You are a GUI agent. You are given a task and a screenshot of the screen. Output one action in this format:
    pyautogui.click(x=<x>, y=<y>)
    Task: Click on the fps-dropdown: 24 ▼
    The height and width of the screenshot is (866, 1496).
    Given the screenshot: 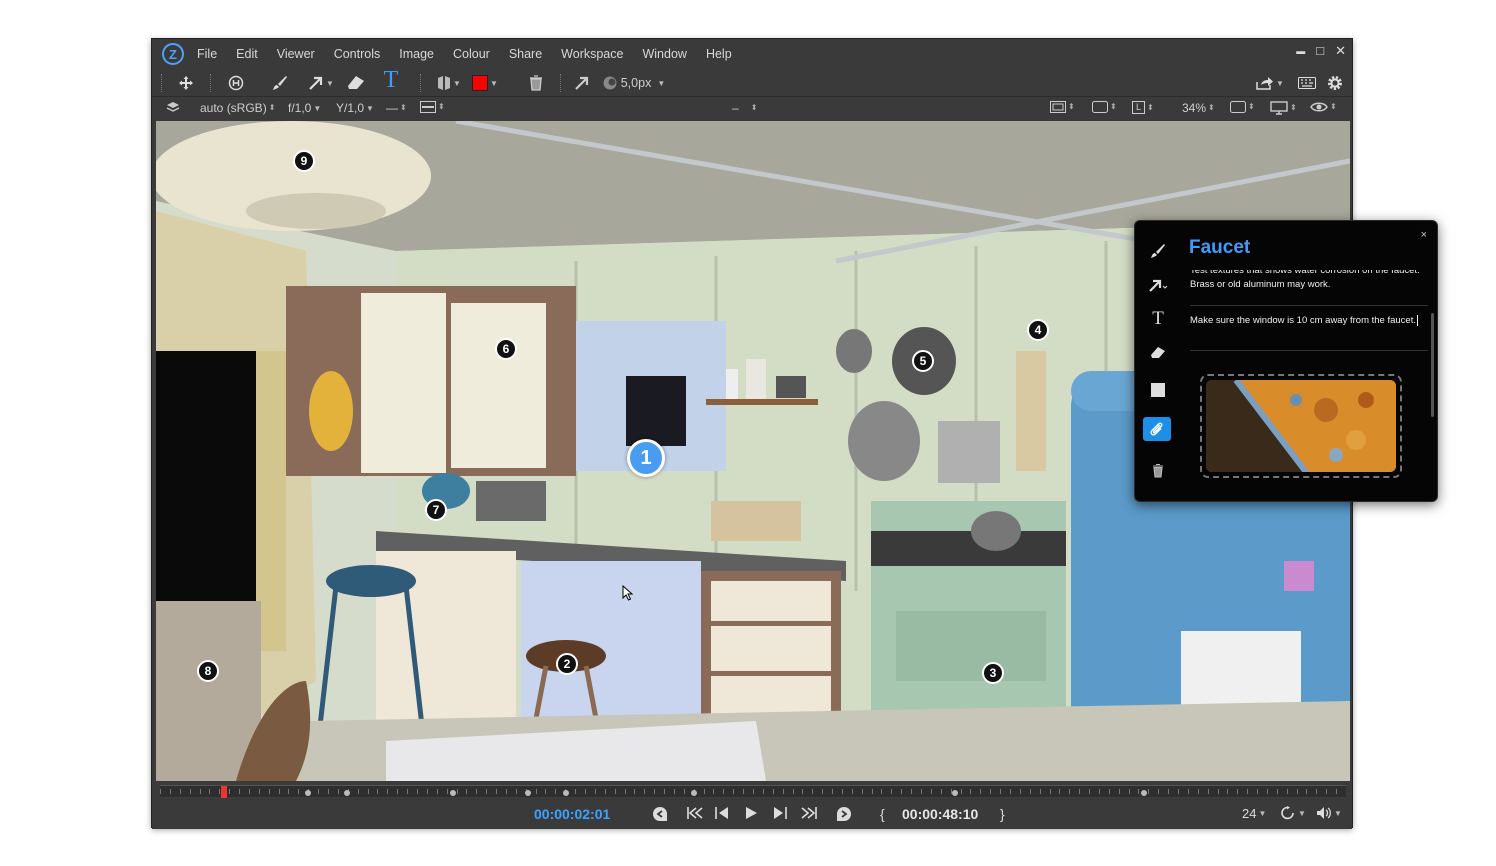 What is the action you would take?
    pyautogui.click(x=1254, y=813)
    